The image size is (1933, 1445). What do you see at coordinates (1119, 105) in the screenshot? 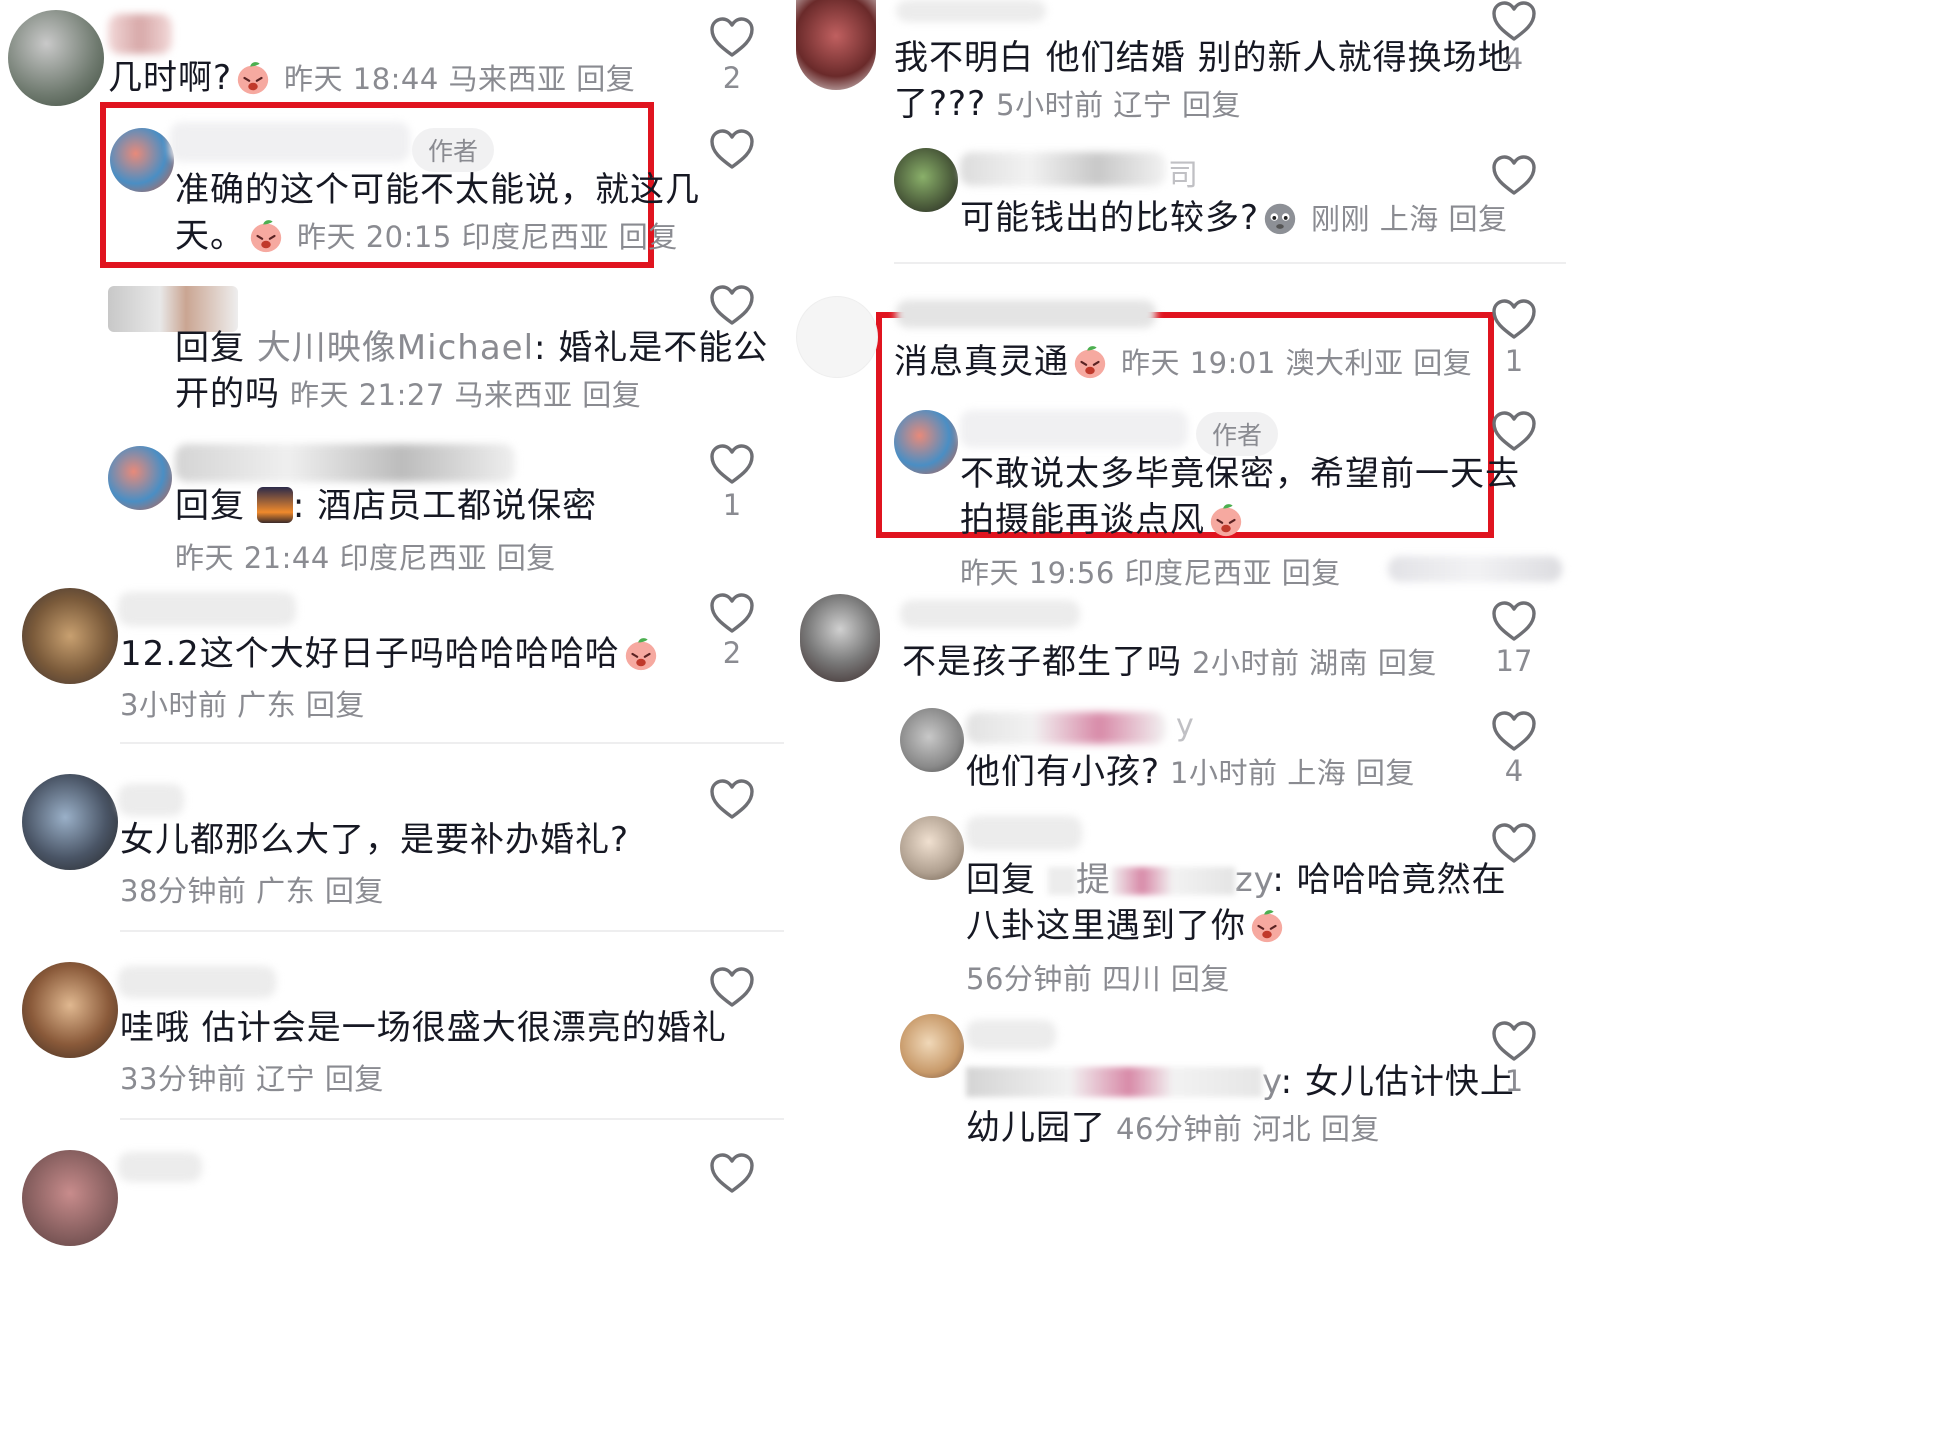
I see `comment-meta: 5小时前 辽宁 回复` at bounding box center [1119, 105].